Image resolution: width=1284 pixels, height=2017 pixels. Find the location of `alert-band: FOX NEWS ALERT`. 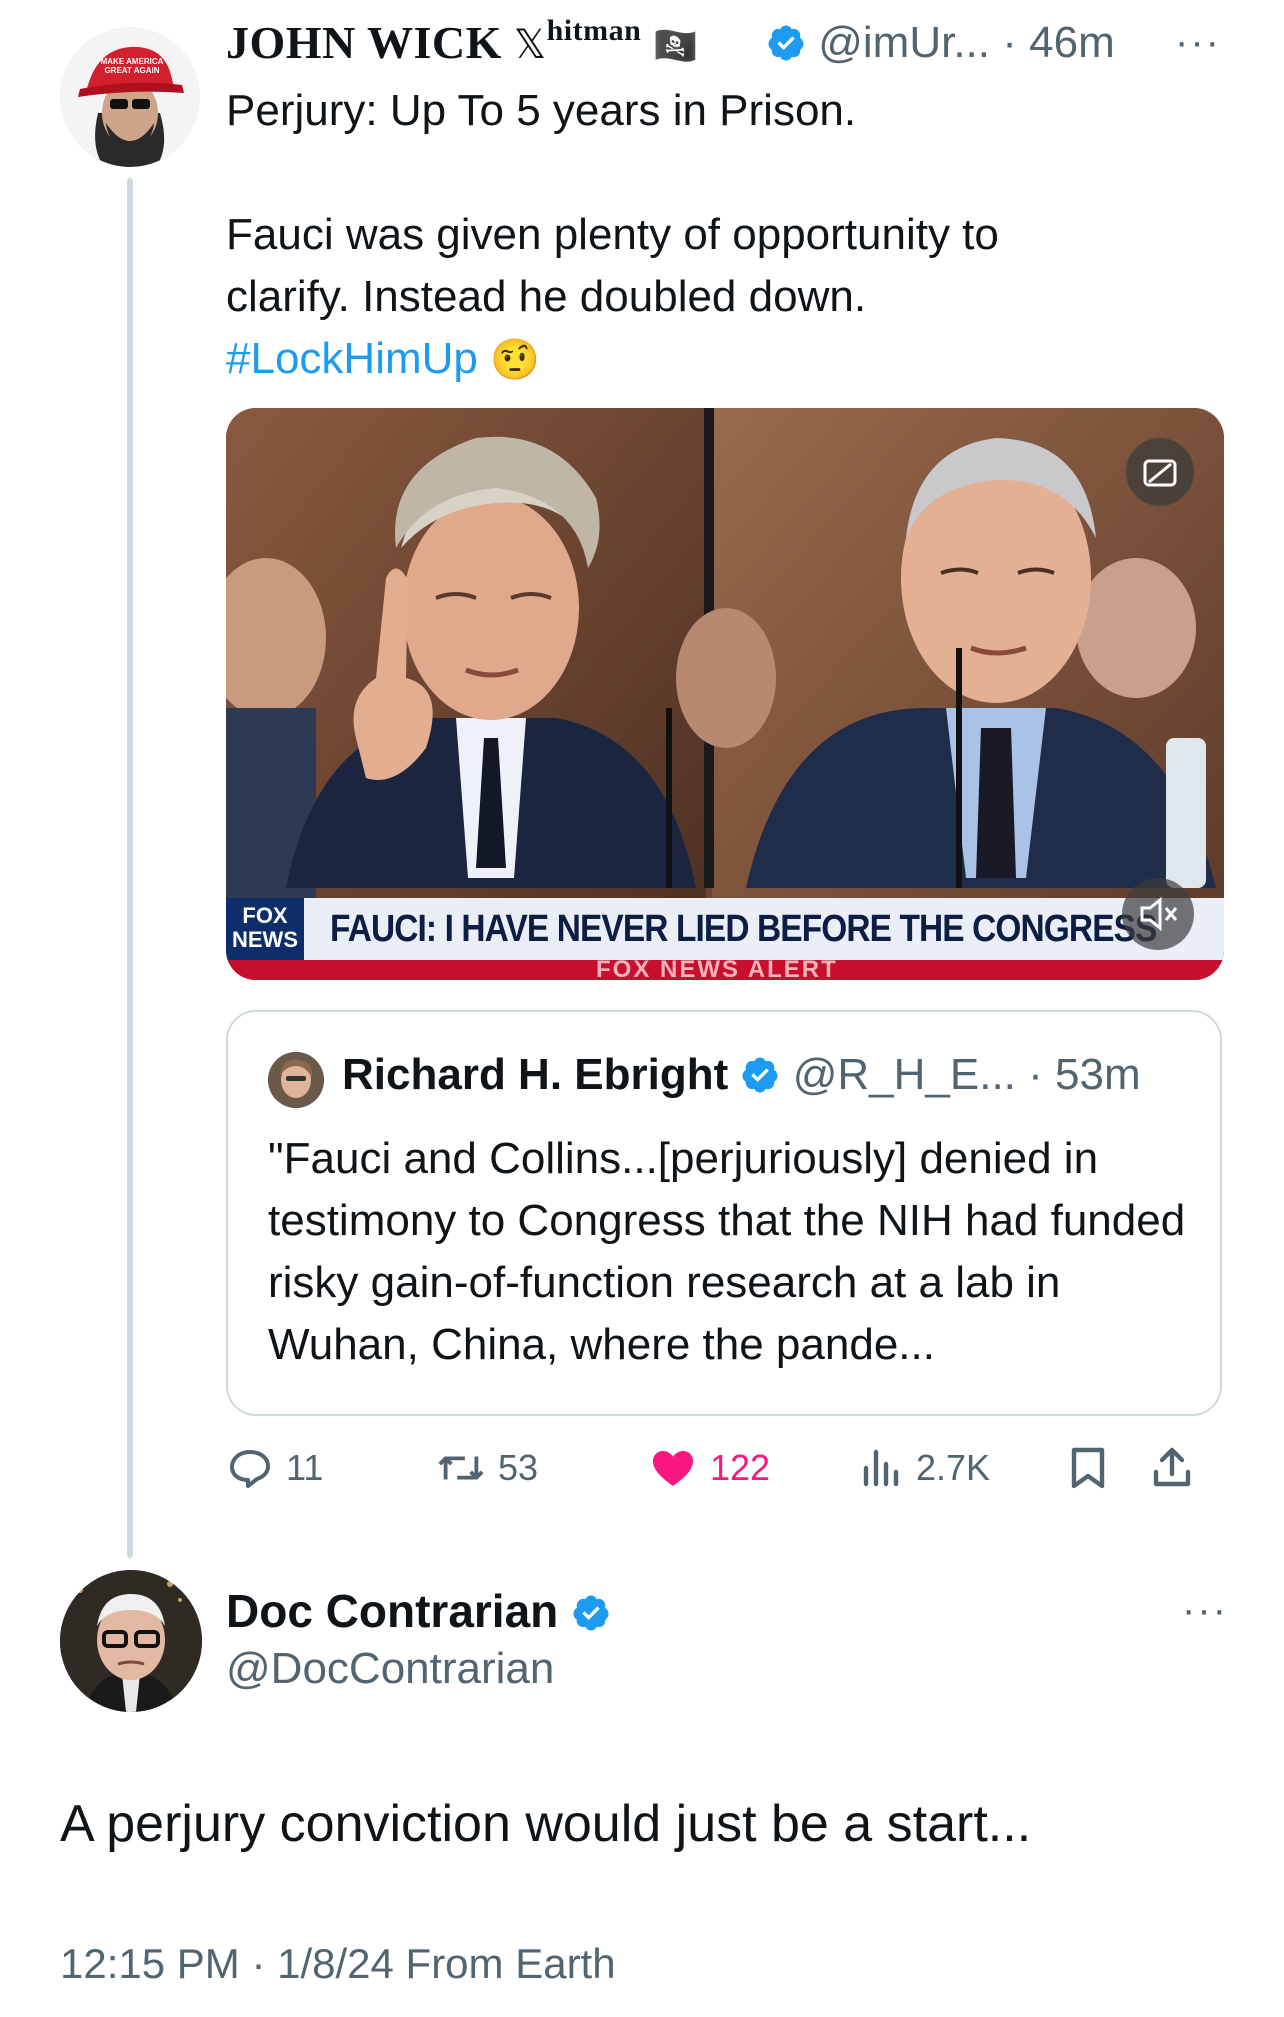

alert-band: FOX NEWS ALERT is located at coordinates (725, 968).